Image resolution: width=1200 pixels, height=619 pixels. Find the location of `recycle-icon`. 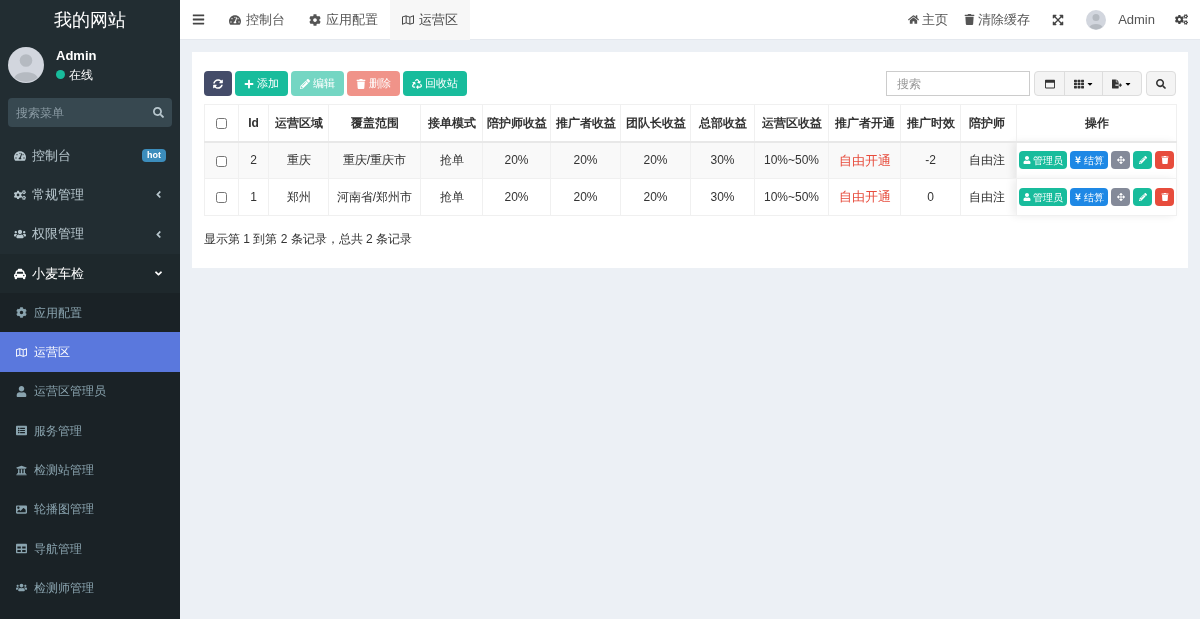

recycle-icon is located at coordinates (417, 83).